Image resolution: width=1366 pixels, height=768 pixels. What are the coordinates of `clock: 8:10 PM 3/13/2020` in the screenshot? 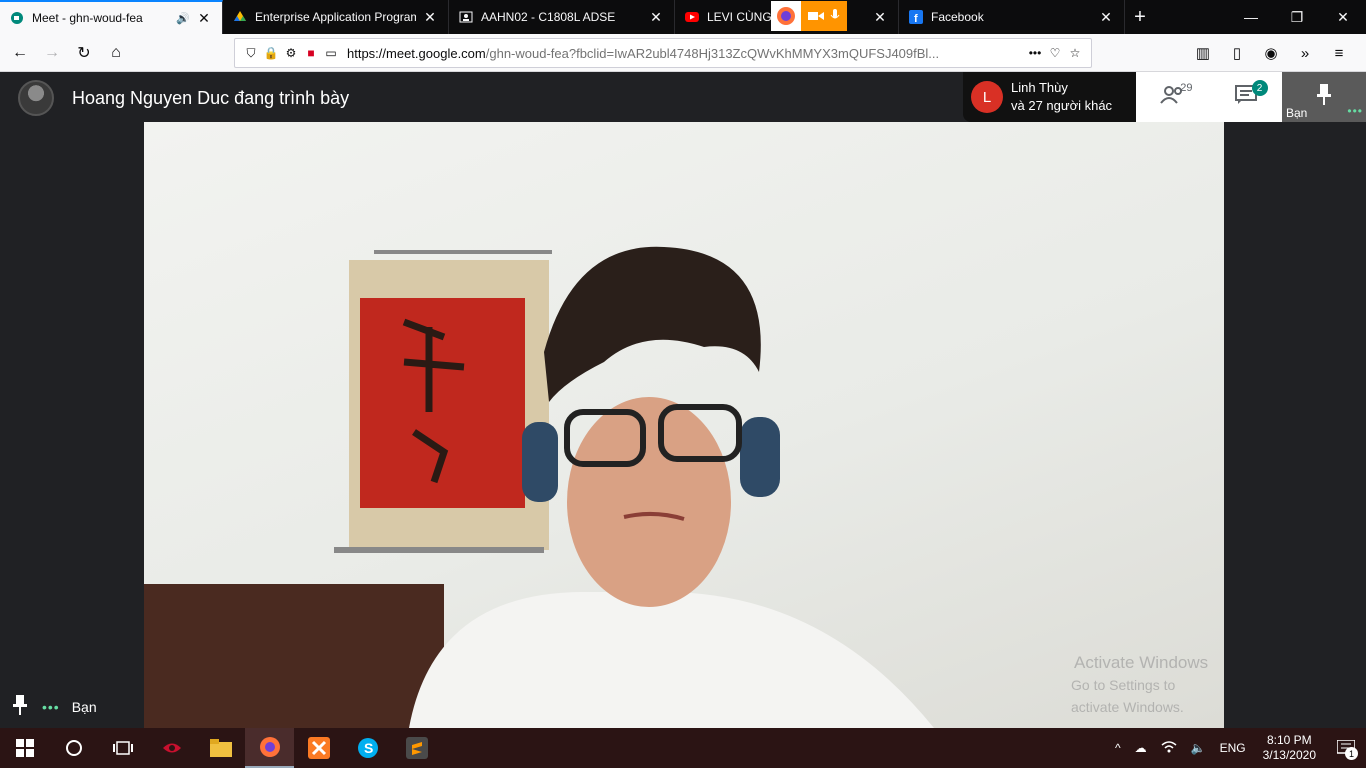 It's located at (1289, 748).